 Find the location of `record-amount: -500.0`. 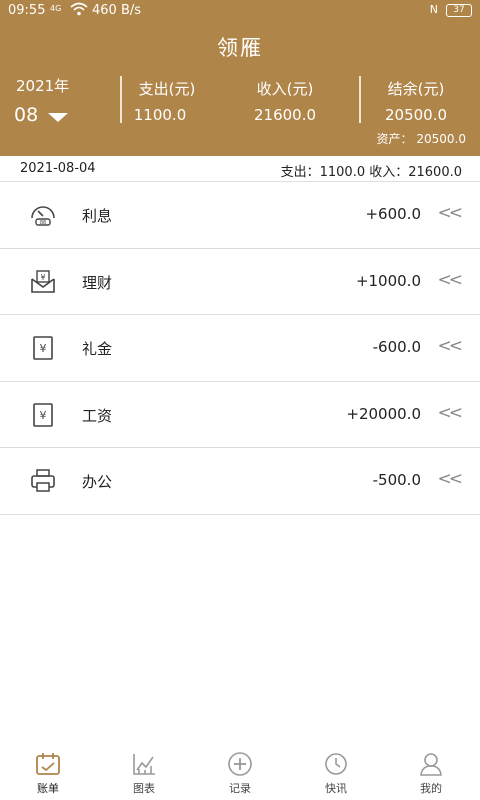

record-amount: -500.0 is located at coordinates (396, 480).